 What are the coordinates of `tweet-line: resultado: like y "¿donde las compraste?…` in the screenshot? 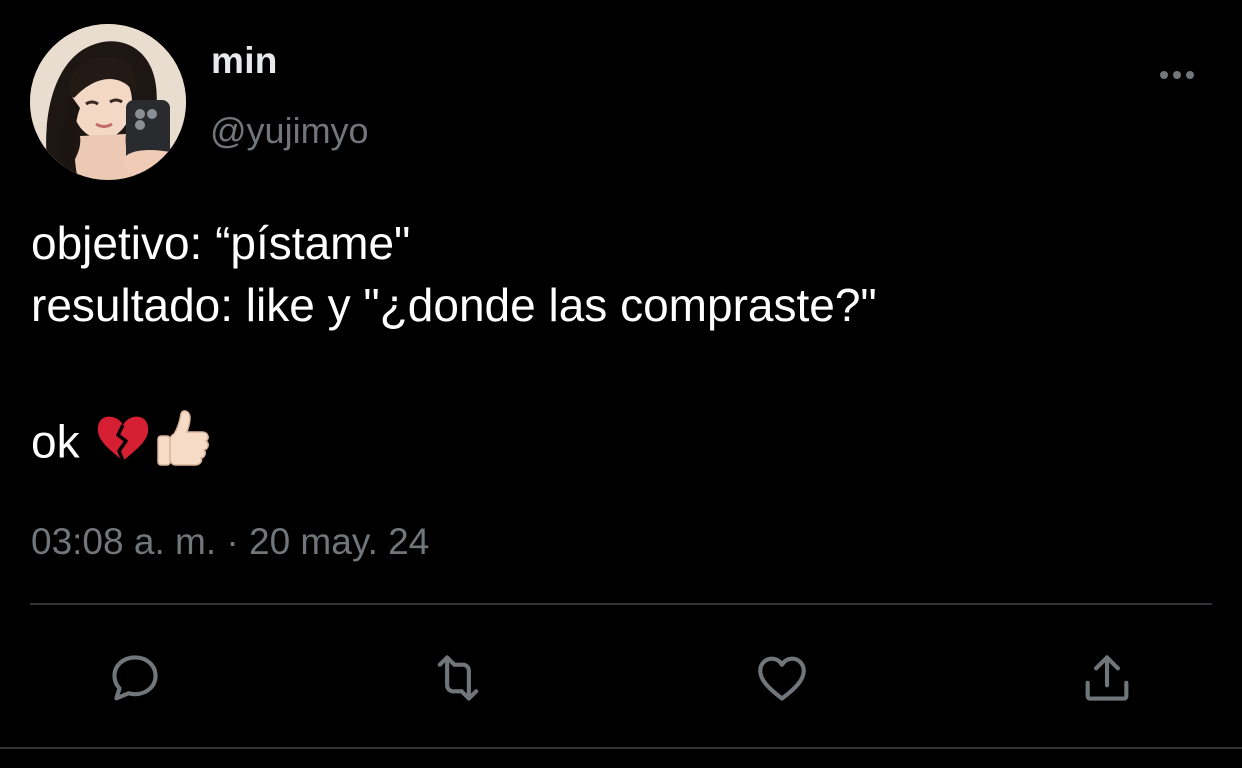 It's located at (454, 305).